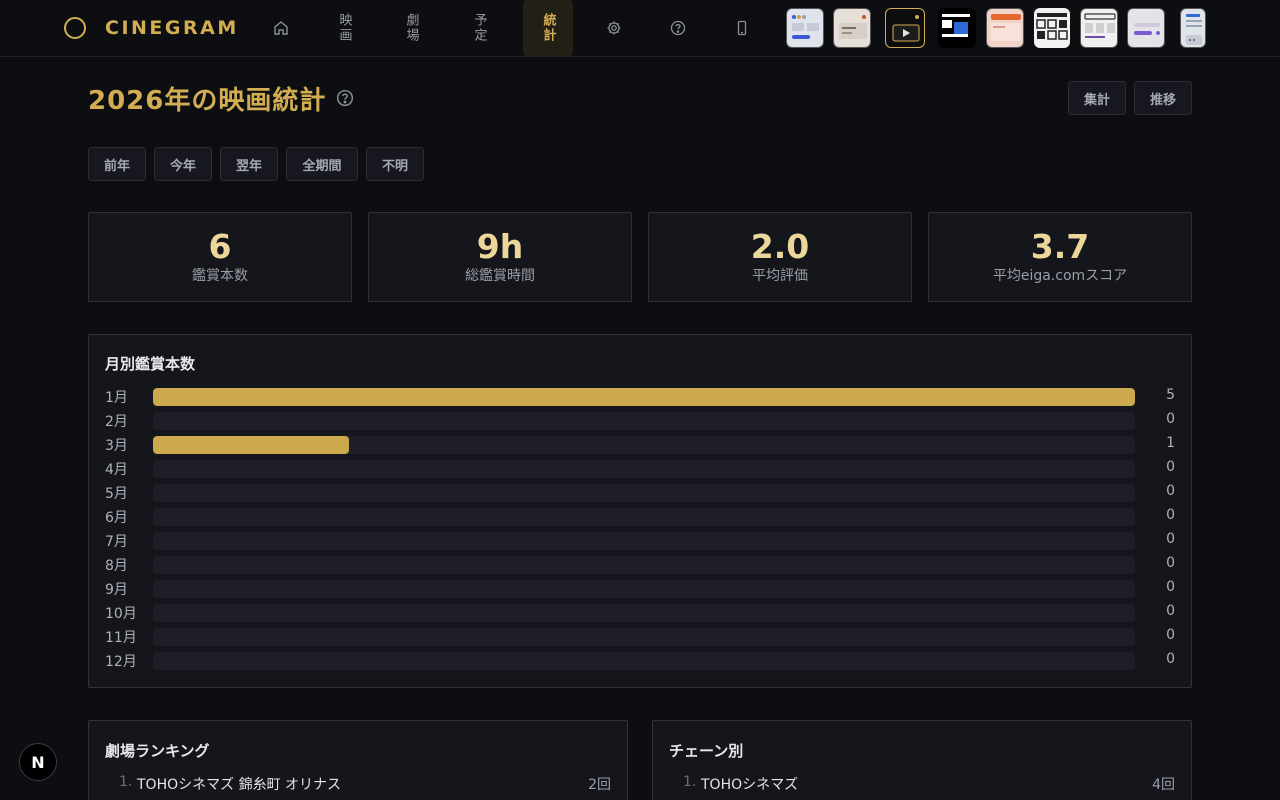 This screenshot has width=1280, height=800. I want to click on theme-mobile-icon, so click(1193, 28).